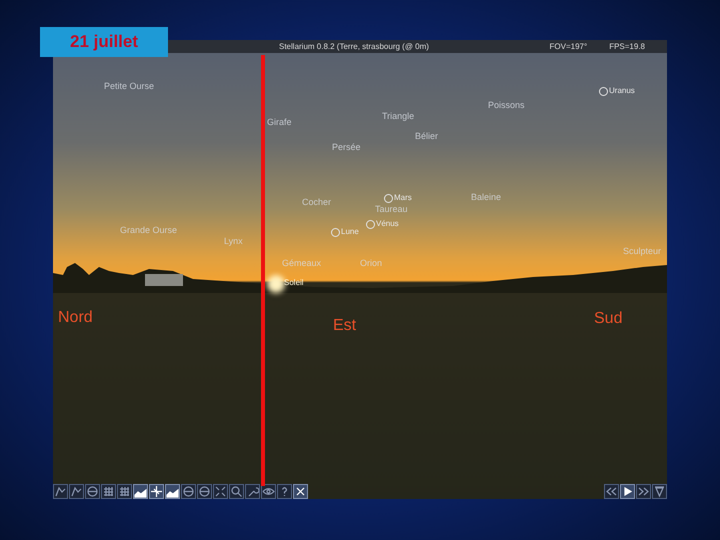  Describe the element at coordinates (75, 318) in the screenshot. I see `cardinal-point-label: Nord` at that location.